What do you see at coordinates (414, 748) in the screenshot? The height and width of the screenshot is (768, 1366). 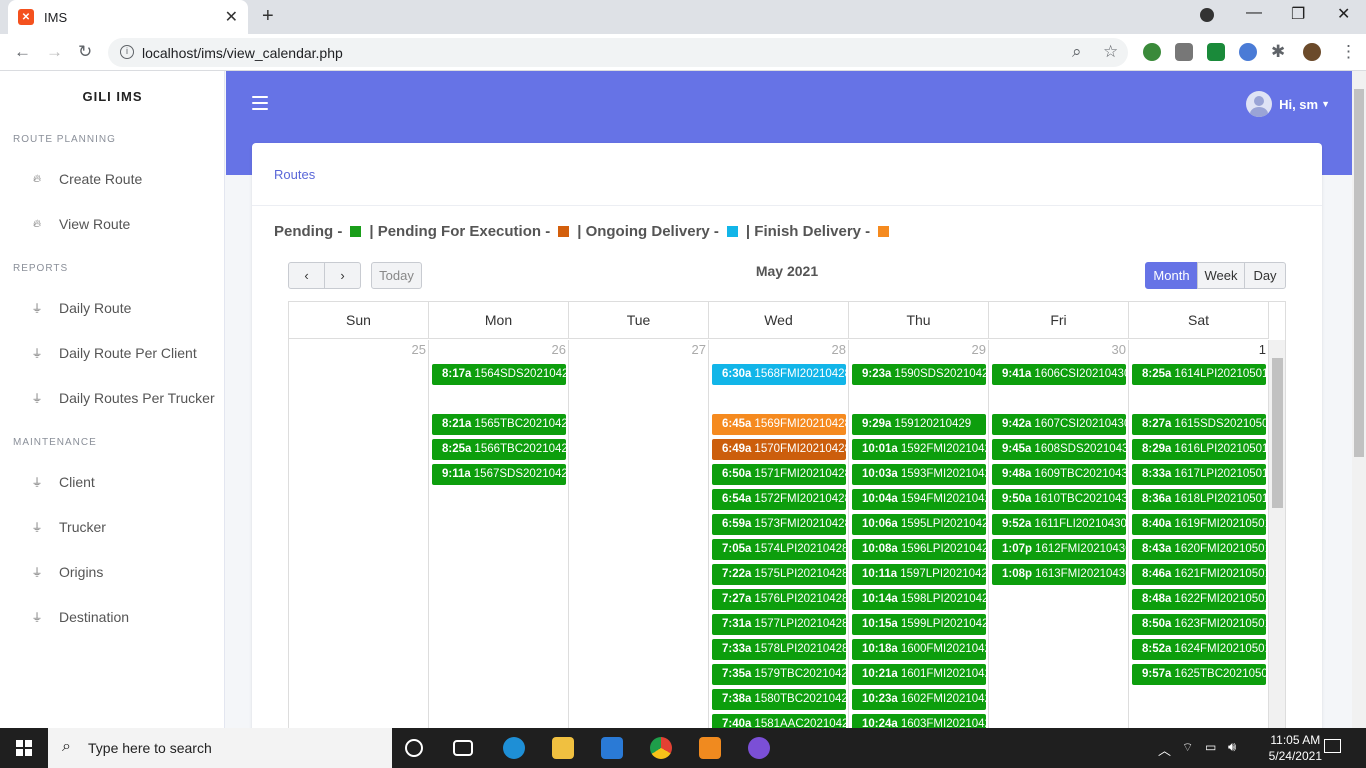 I see `cortana-icon` at bounding box center [414, 748].